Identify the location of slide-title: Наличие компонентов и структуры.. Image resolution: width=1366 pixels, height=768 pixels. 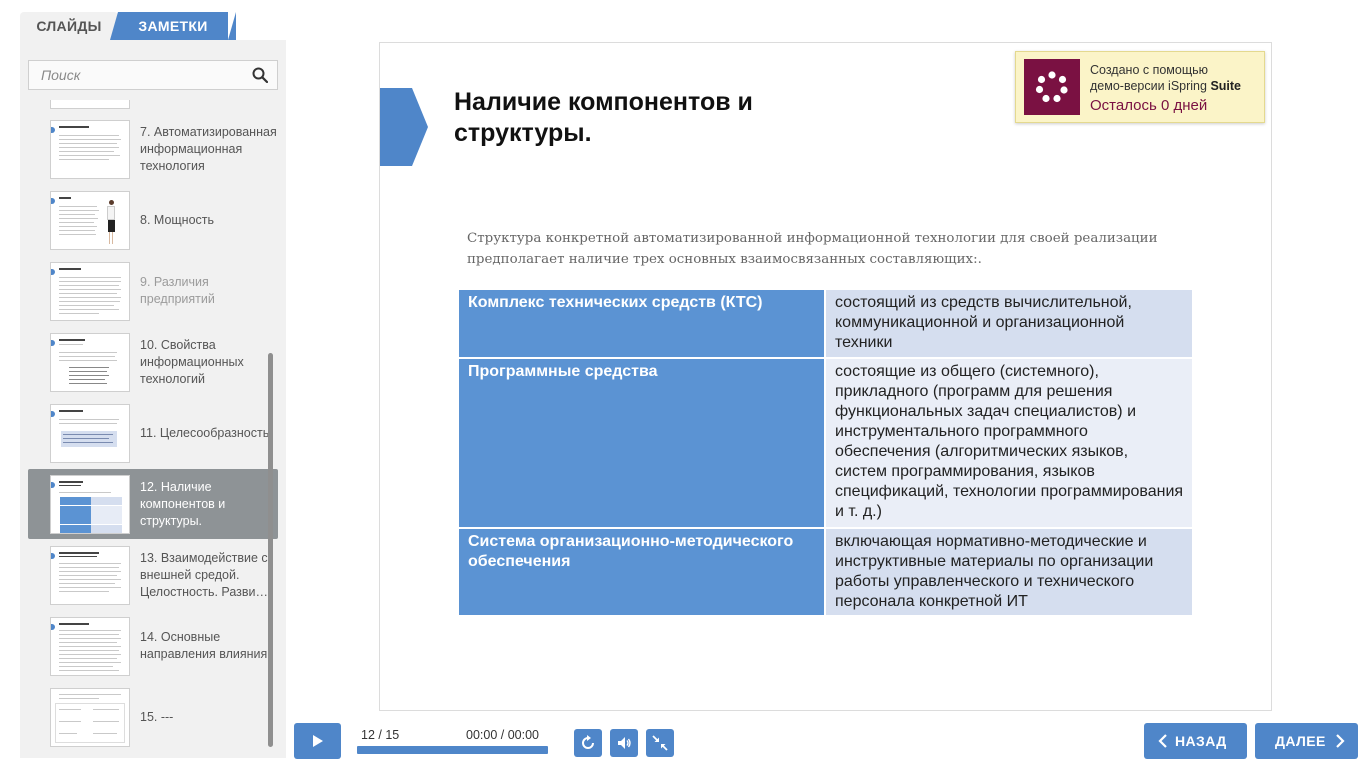
(603, 117).